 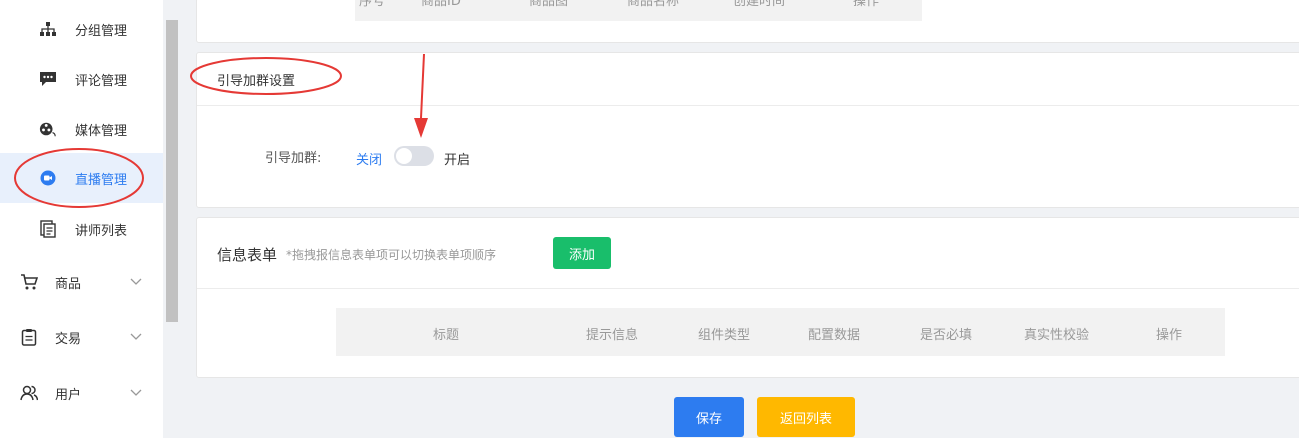 I want to click on sidebar-group-label: 用户, so click(x=68, y=395).